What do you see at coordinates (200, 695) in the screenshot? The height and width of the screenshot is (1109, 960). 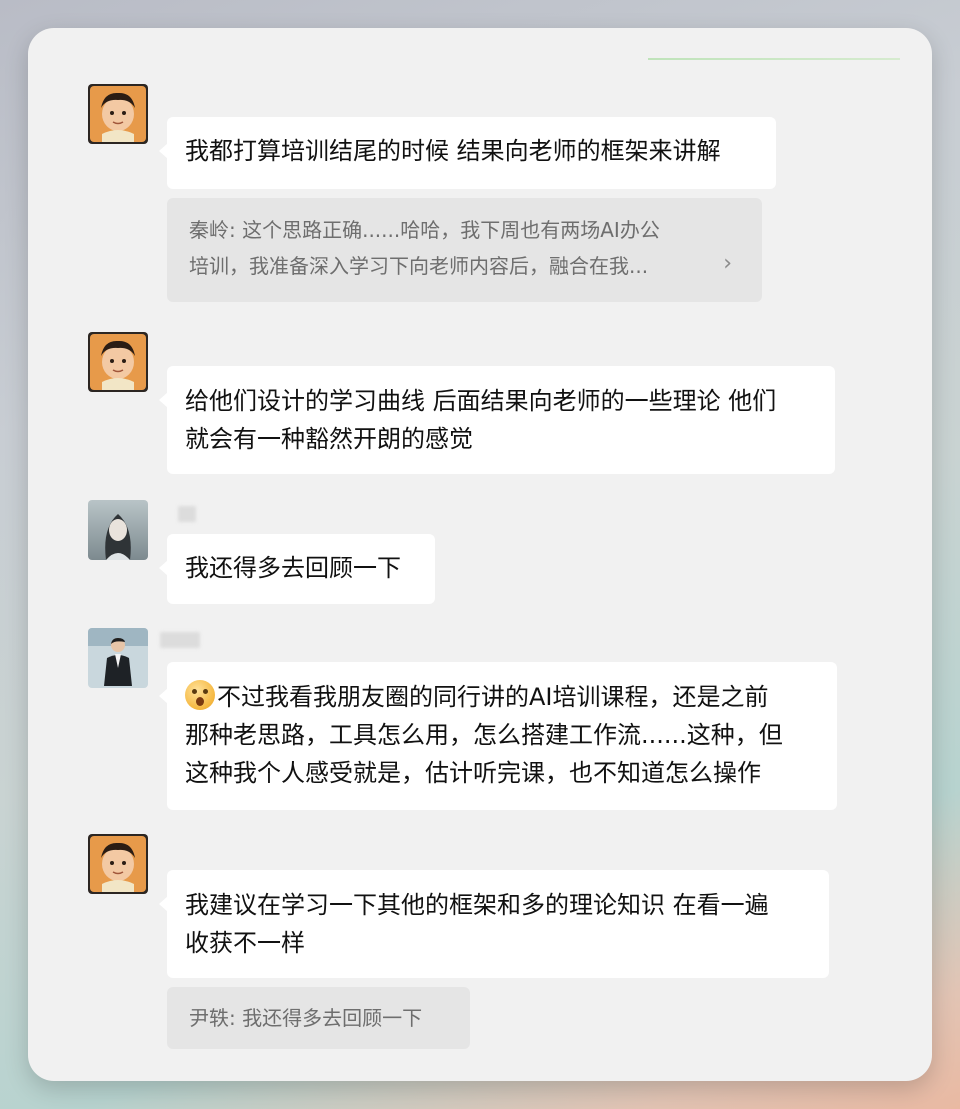 I see `yawning-face-emoji-icon` at bounding box center [200, 695].